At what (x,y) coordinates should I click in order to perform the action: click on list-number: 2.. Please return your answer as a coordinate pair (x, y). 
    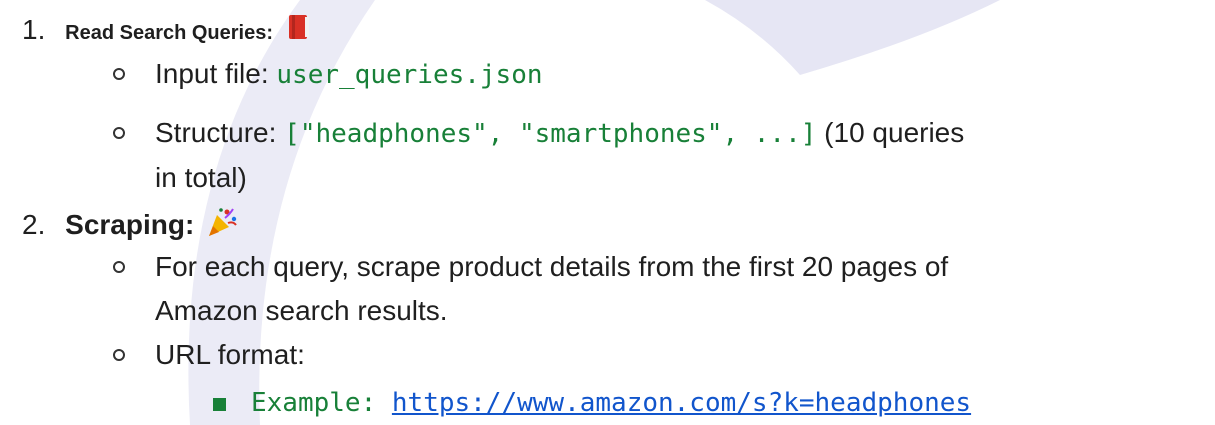
    Looking at the image, I should click on (34, 224).